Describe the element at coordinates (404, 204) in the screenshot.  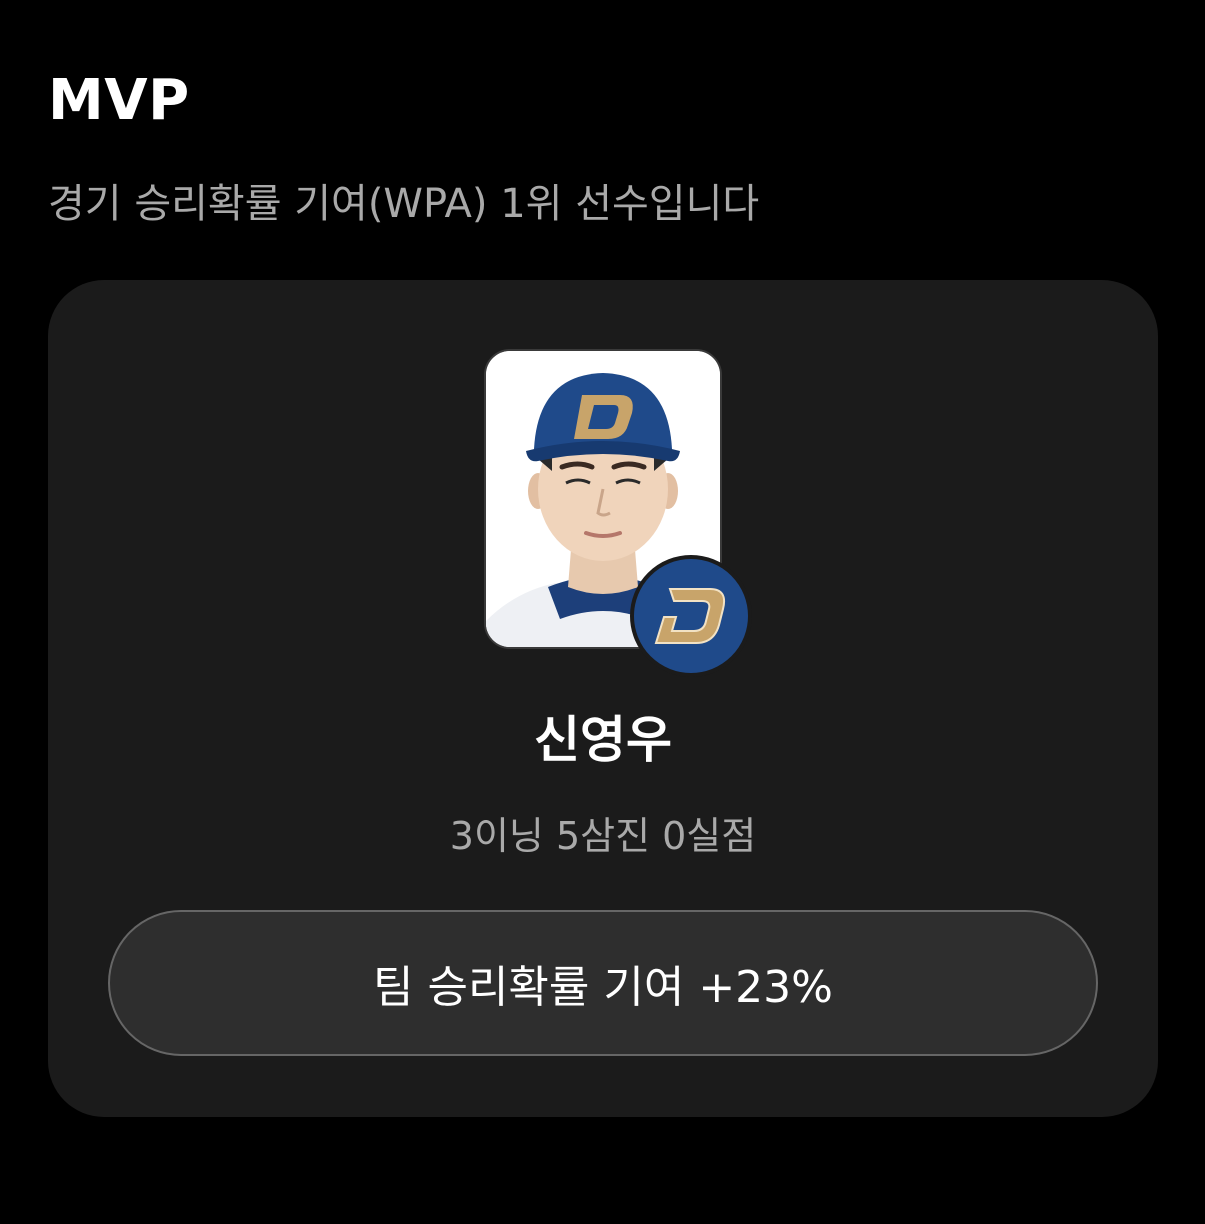
I see `section-subtitle: 경기 승리확률 기여(WPA) 1위 선수입니다` at that location.